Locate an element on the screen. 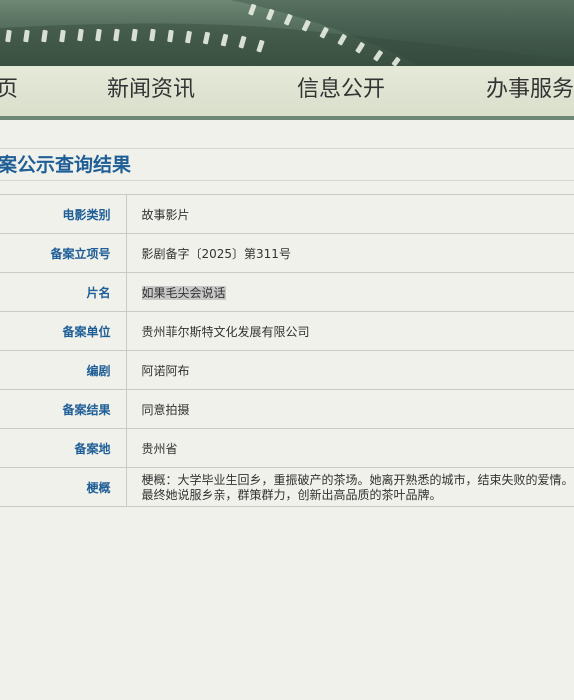 The image size is (574, 700). table-row: 备案单位 贵州菲尔斯特文化发展有限公司 is located at coordinates (287, 331).